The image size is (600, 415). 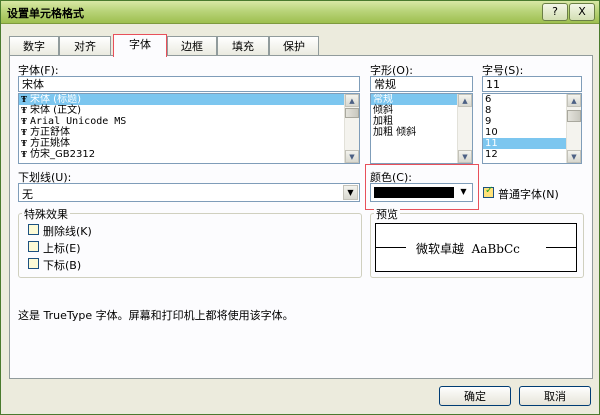 I want to click on size-list-scrollbar: ▲ ▼, so click(x=573, y=128).